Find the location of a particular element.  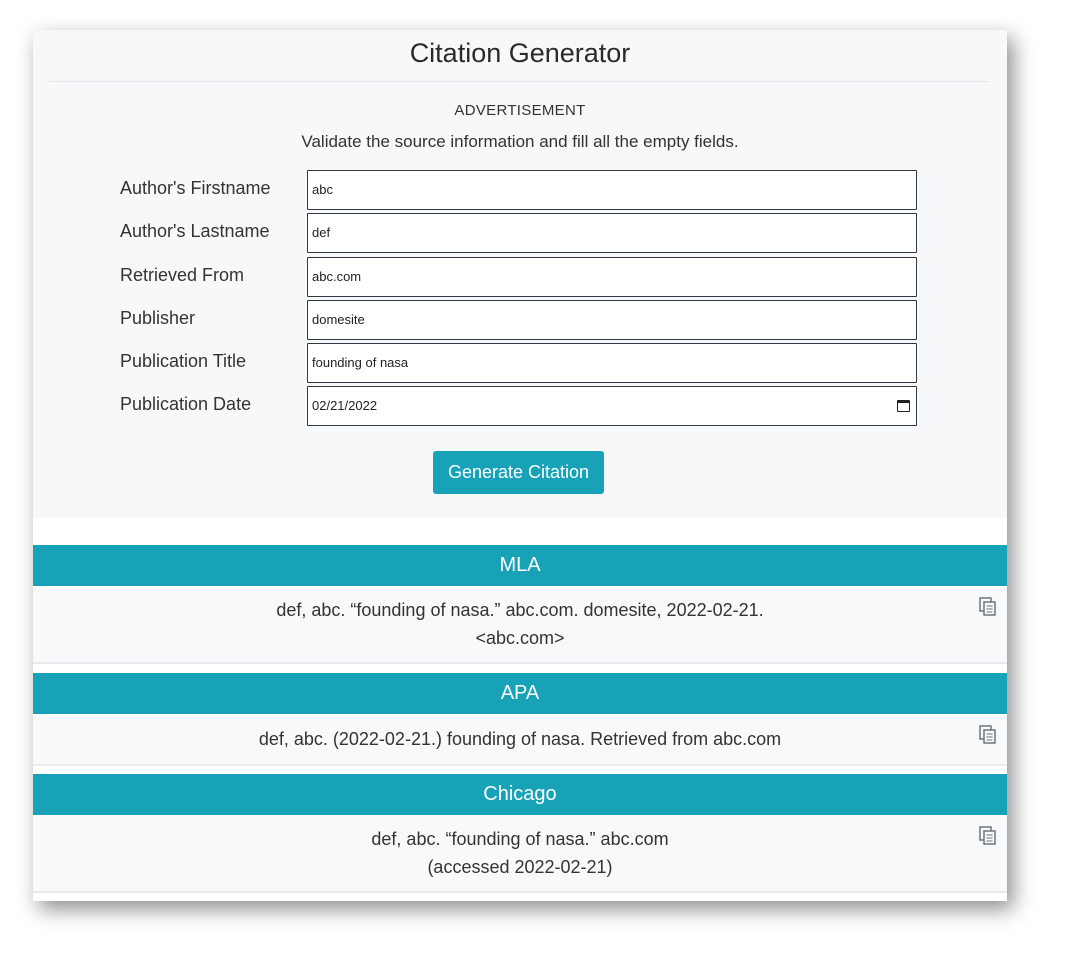

field-row-publication-date: Publication Date 02/21/2022 is located at coordinates (520, 406).